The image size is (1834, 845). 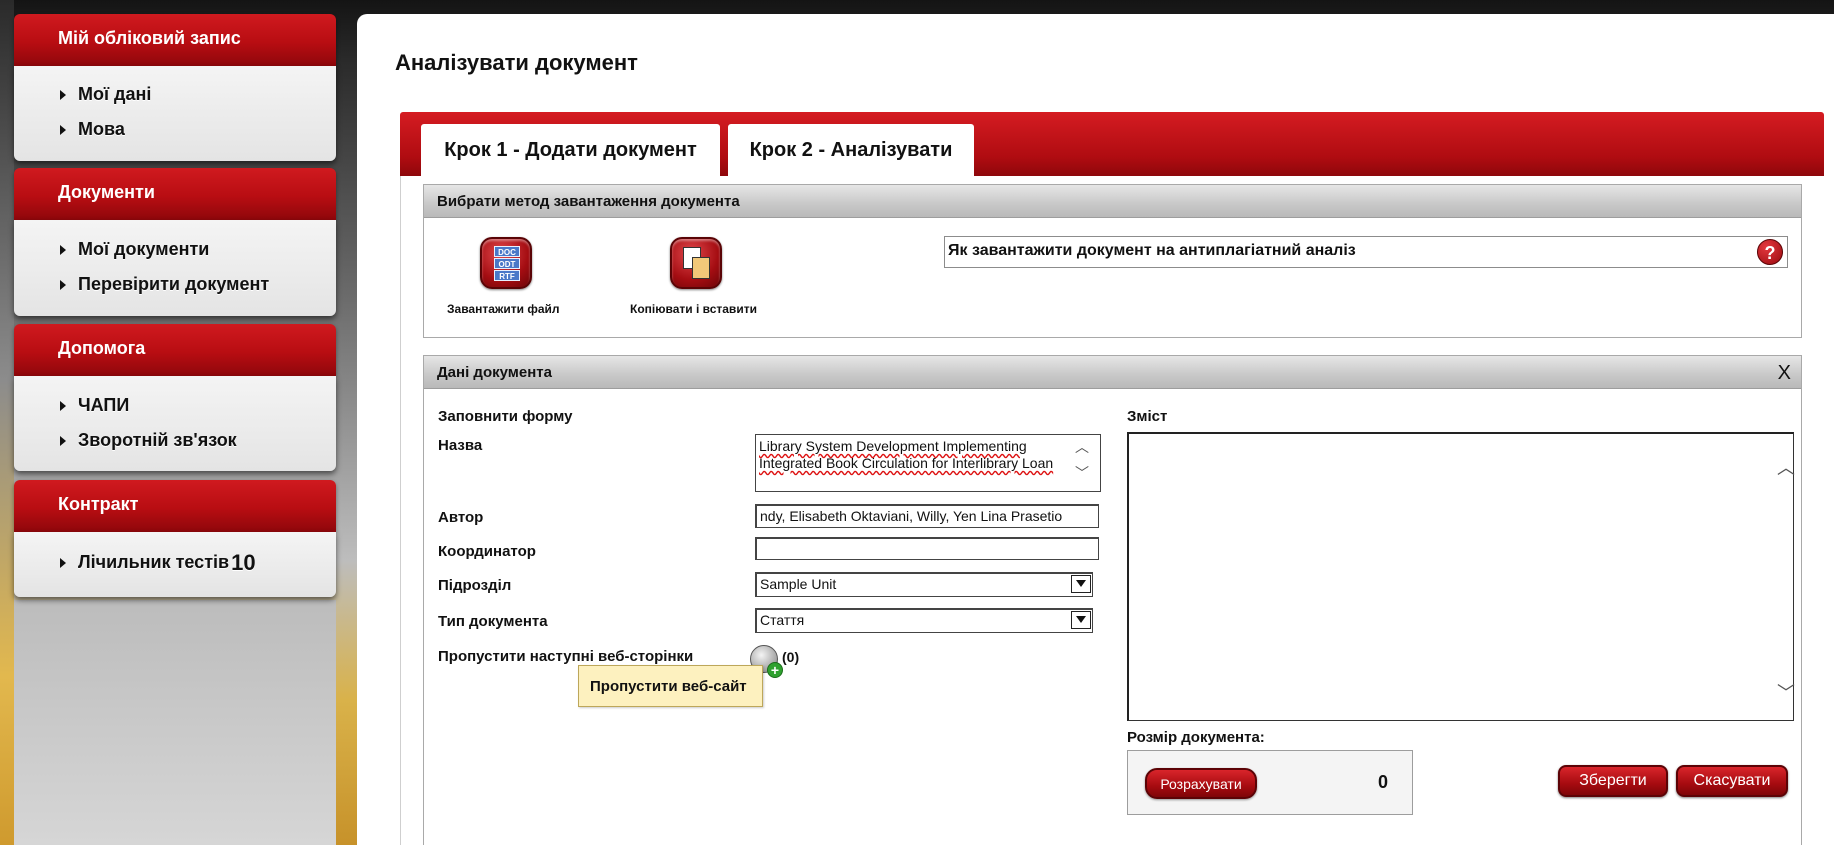 What do you see at coordinates (154, 562) in the screenshot?
I see `sidebar-item-label: Лічильник тестів` at bounding box center [154, 562].